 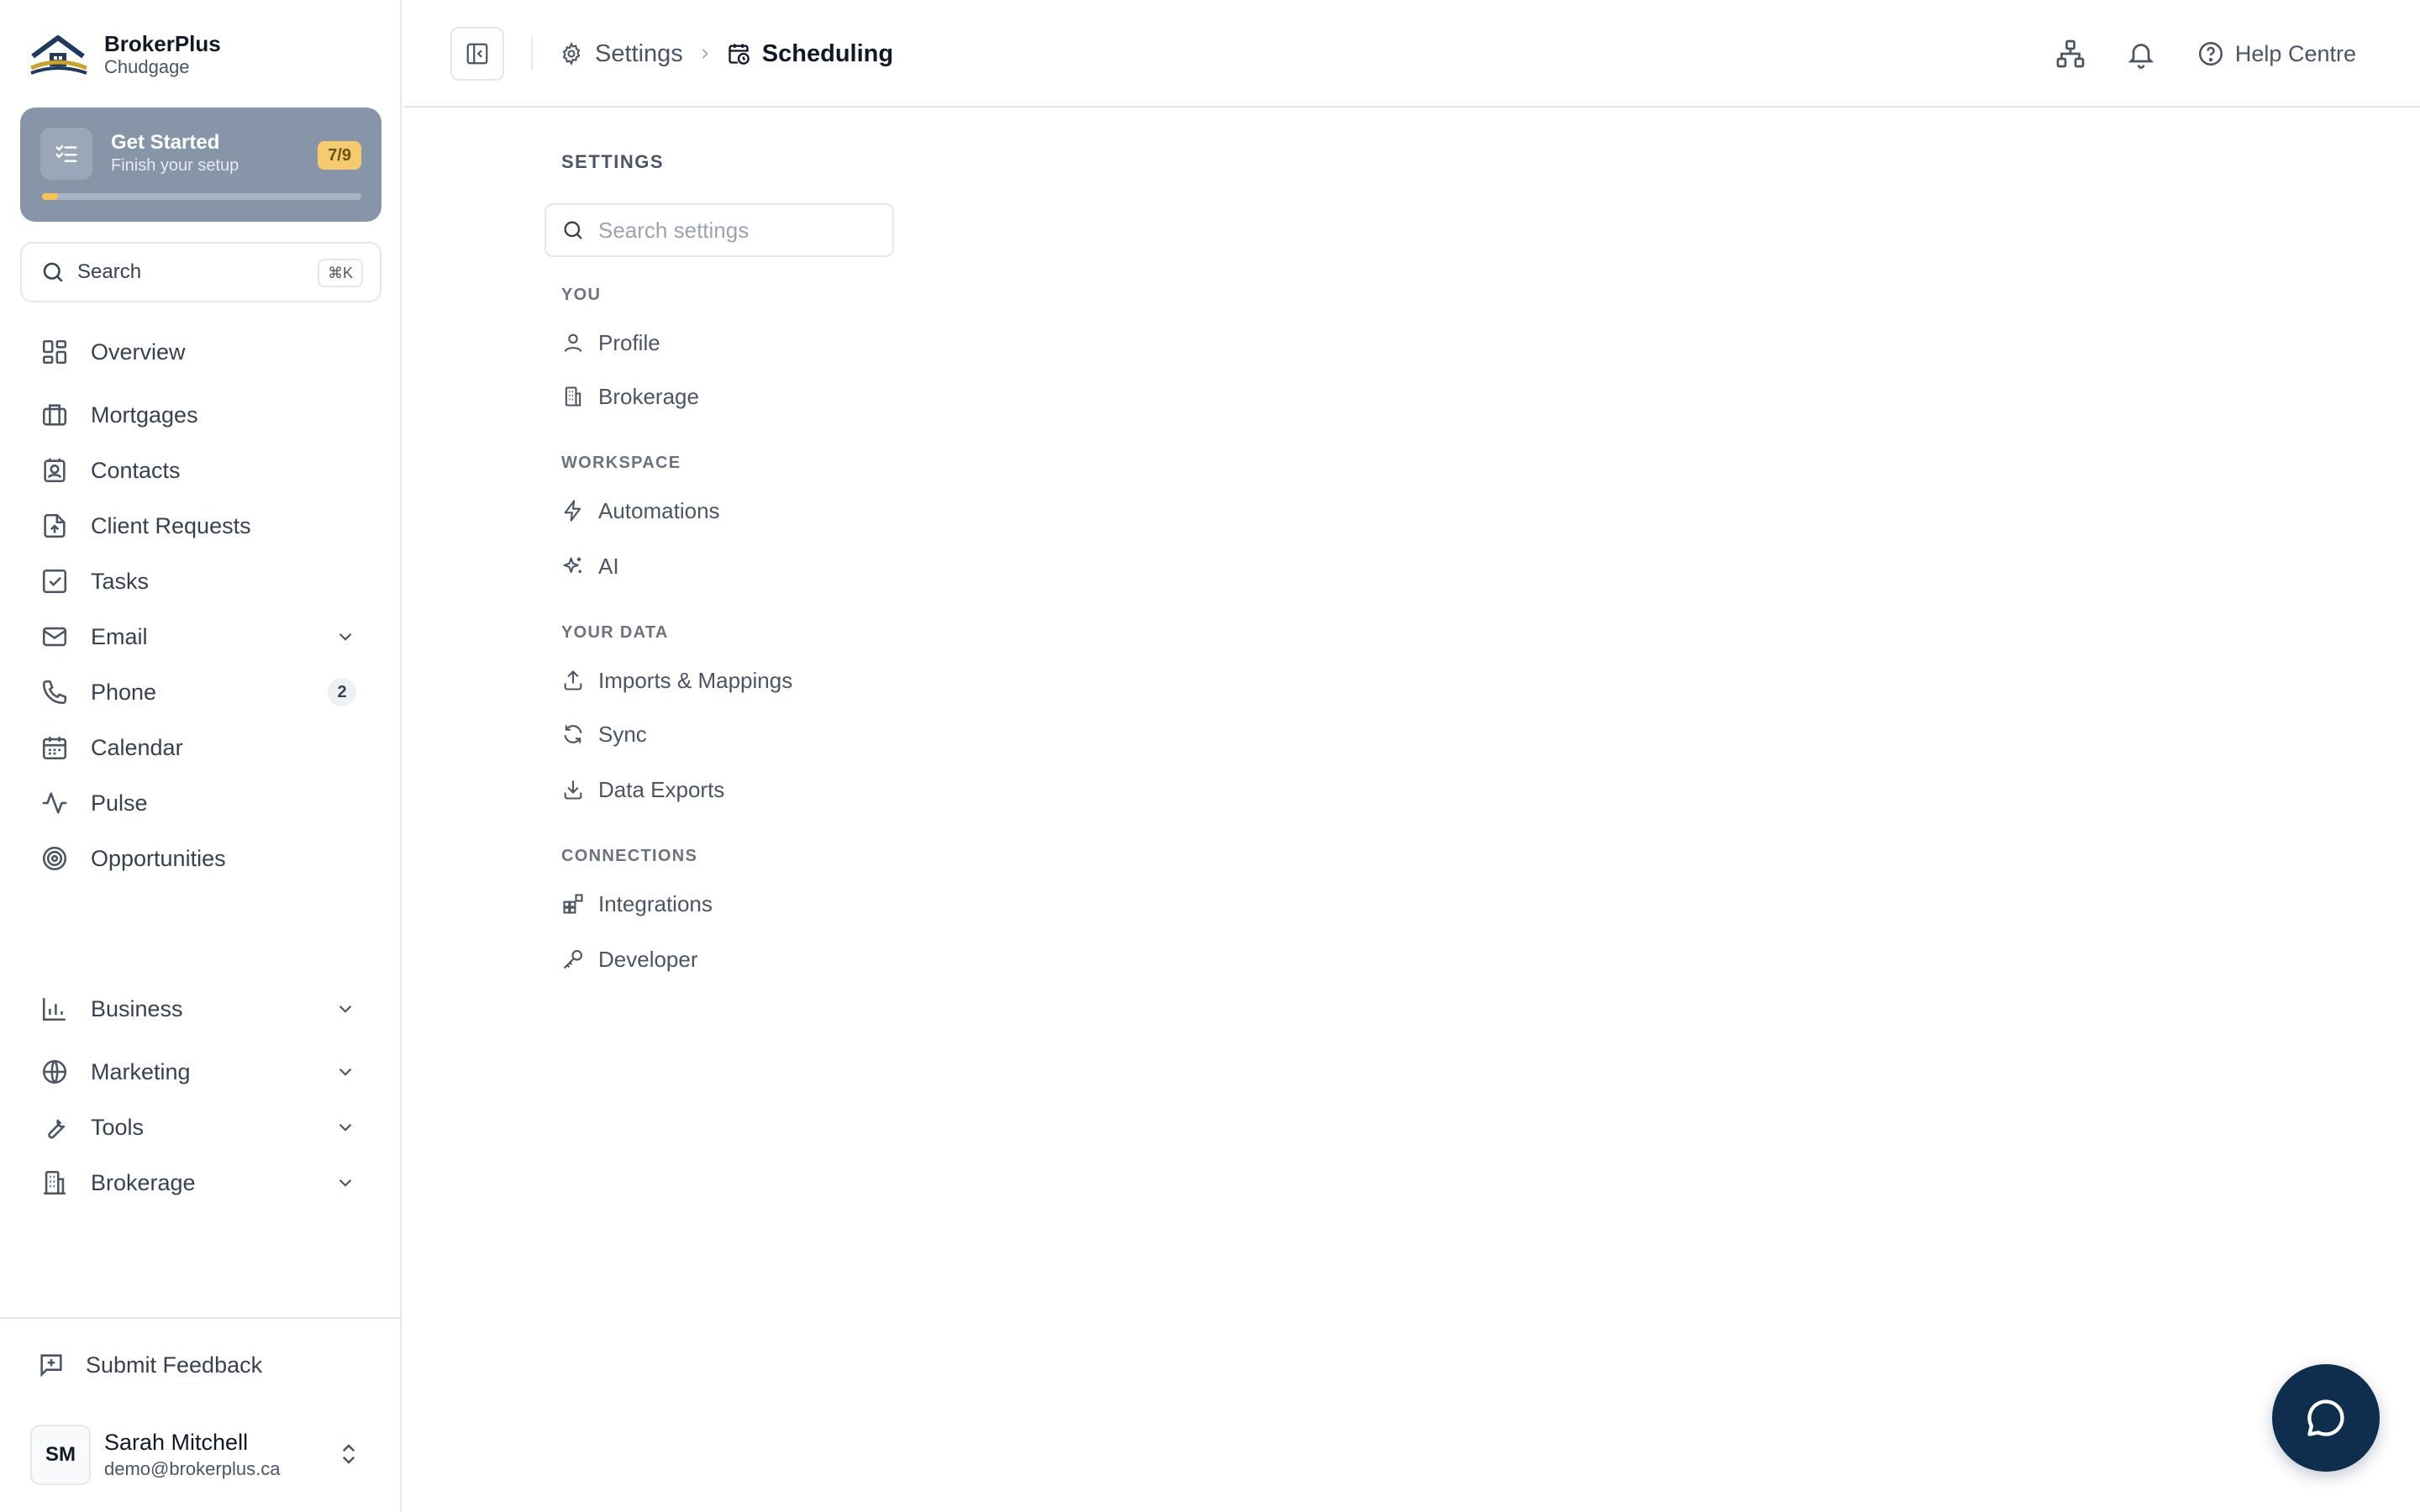 I want to click on sidebar-item-label: Brokerage, so click(x=143, y=1182).